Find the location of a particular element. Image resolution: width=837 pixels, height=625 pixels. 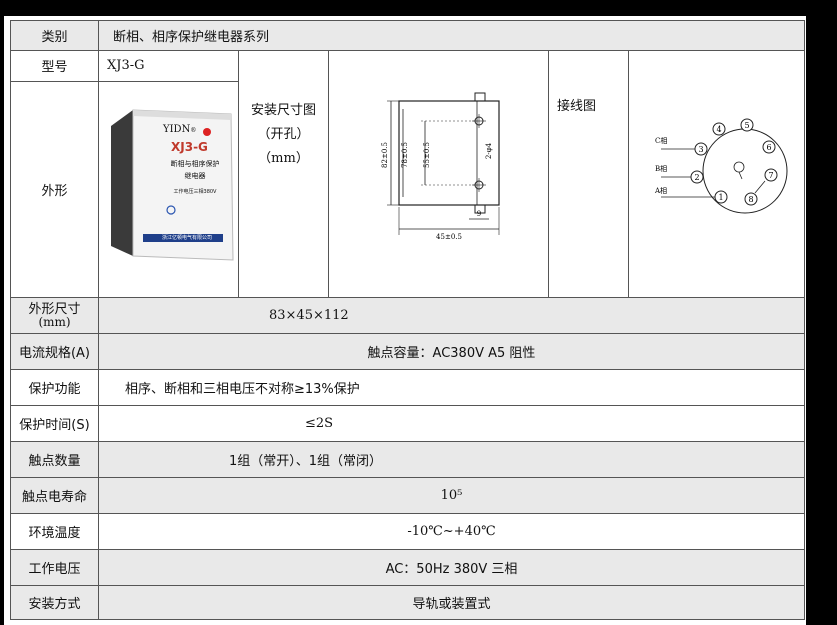

row-value-current: 触点容量：AC380V A5 阻性 is located at coordinates (451, 351).